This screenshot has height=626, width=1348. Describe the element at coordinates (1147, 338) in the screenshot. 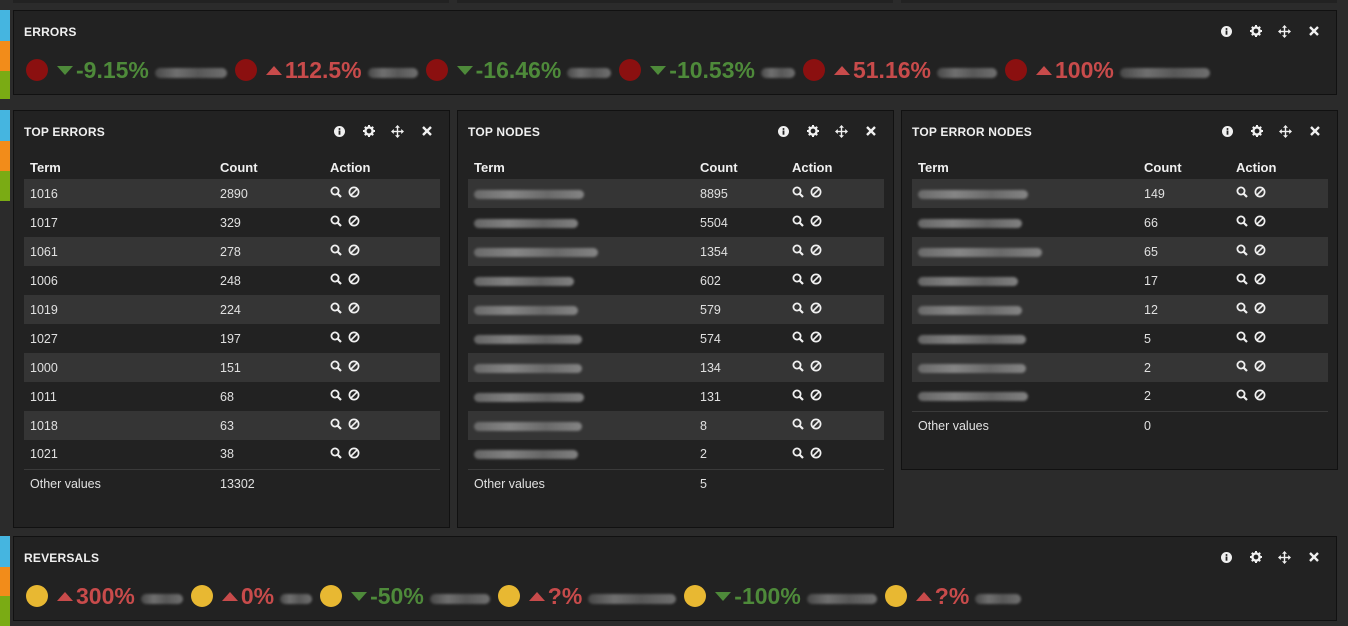

I see `count-cell: 5` at that location.